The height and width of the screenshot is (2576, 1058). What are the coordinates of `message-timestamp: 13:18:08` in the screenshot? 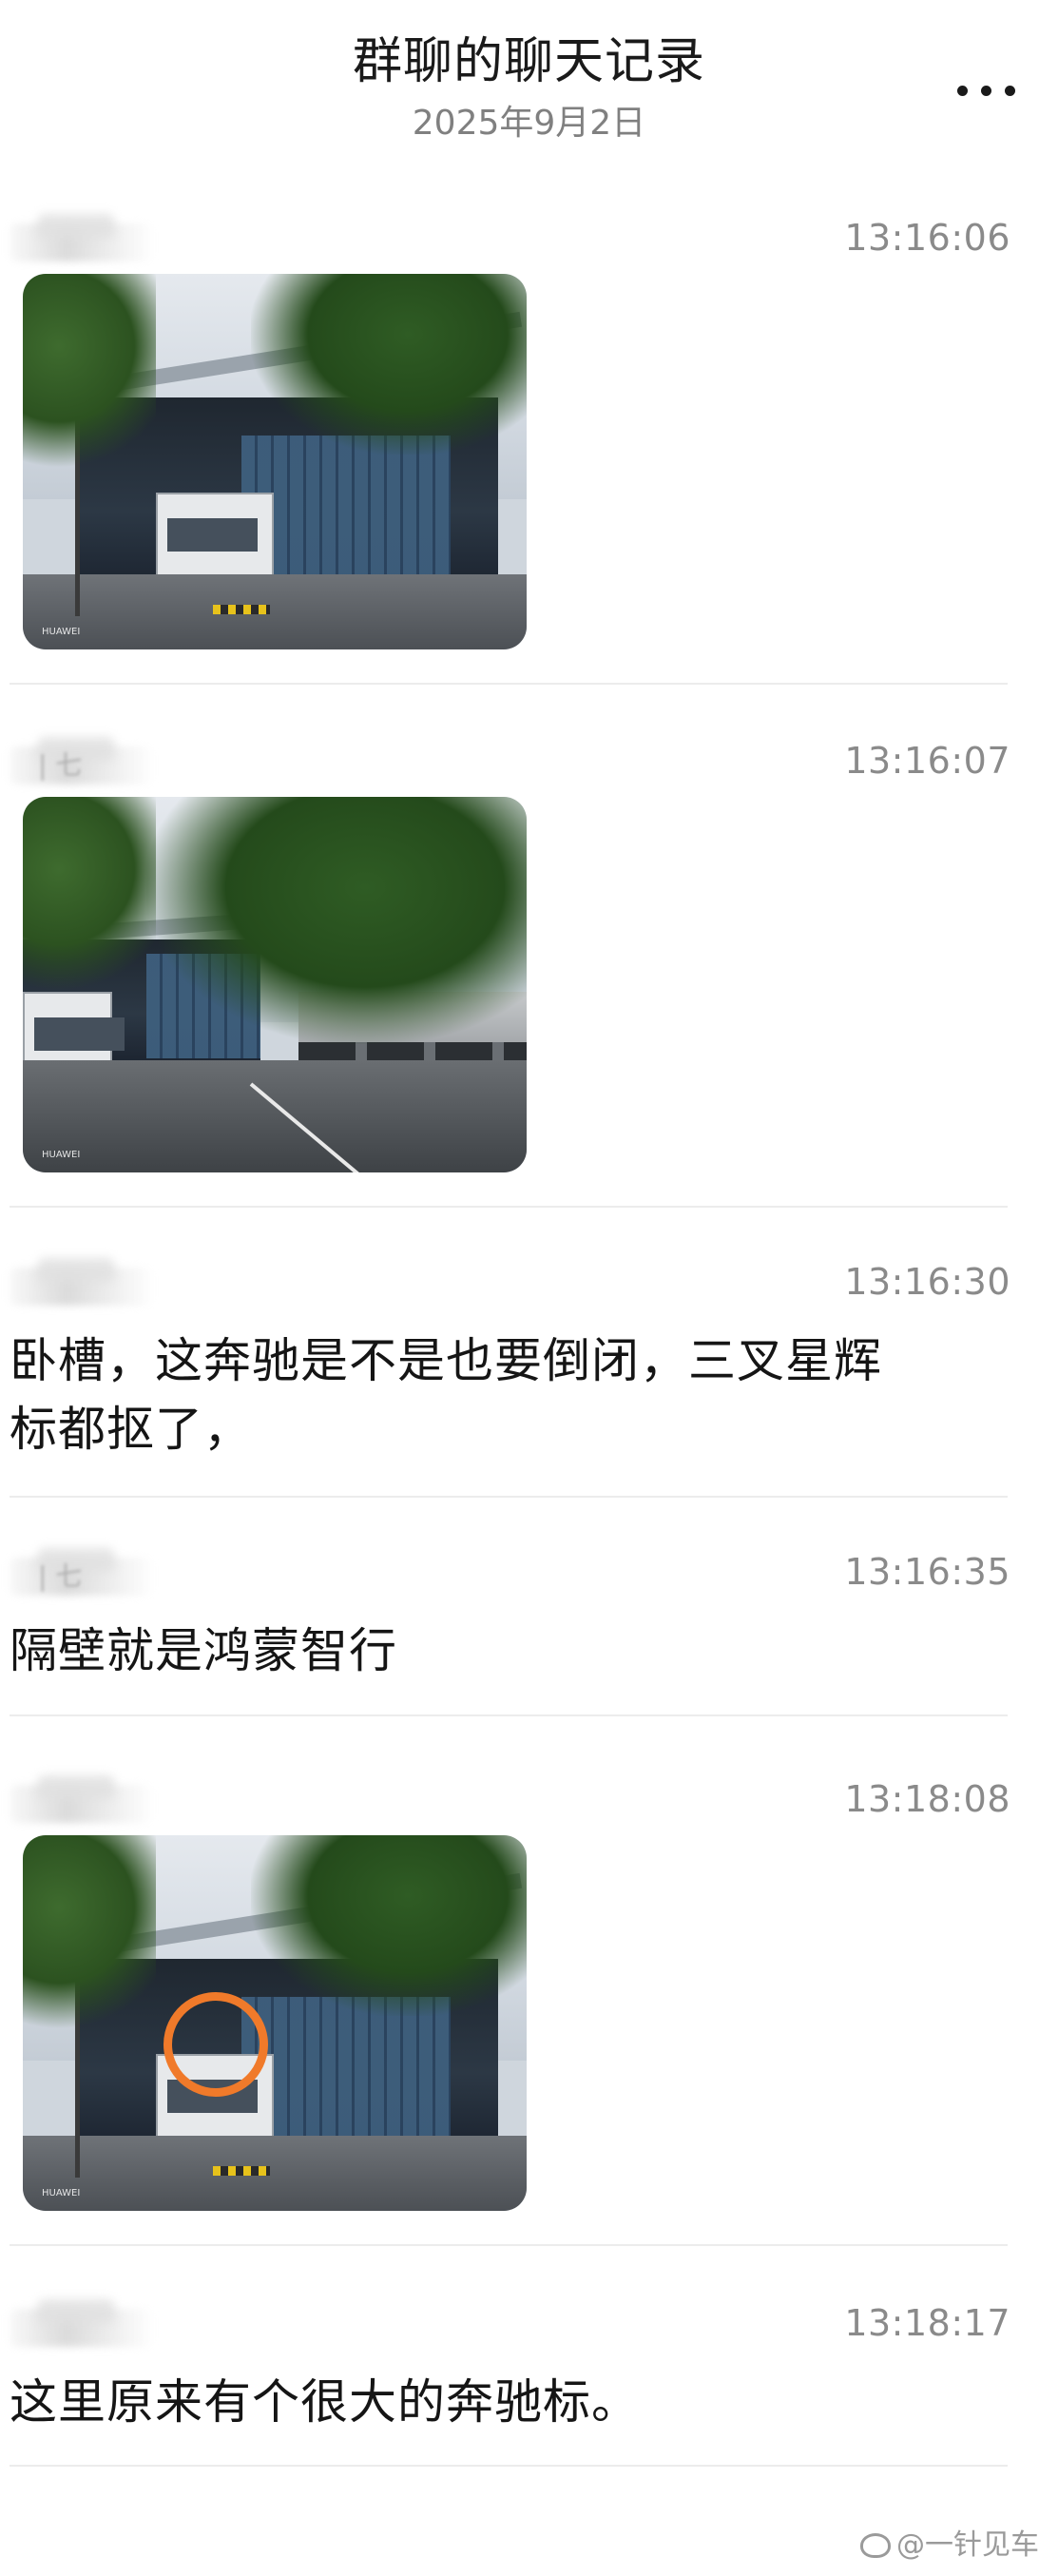 It's located at (927, 1799).